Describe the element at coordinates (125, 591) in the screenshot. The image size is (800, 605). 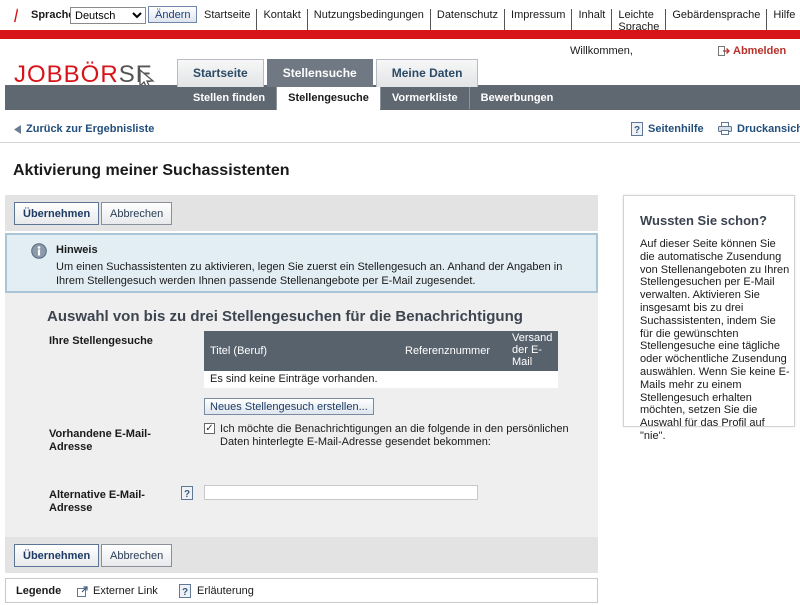
I see `legend-external-link-label: Externer Link` at that location.